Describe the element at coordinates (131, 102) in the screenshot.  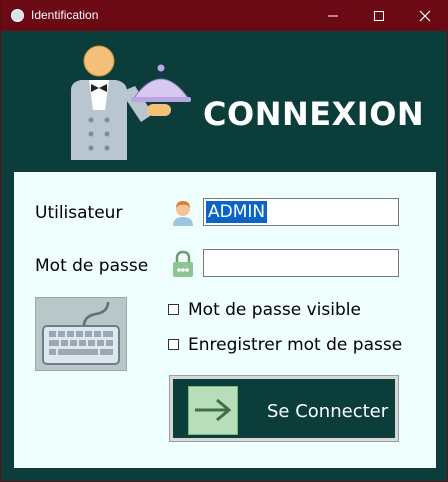
I see `waiter-cloche-icon` at that location.